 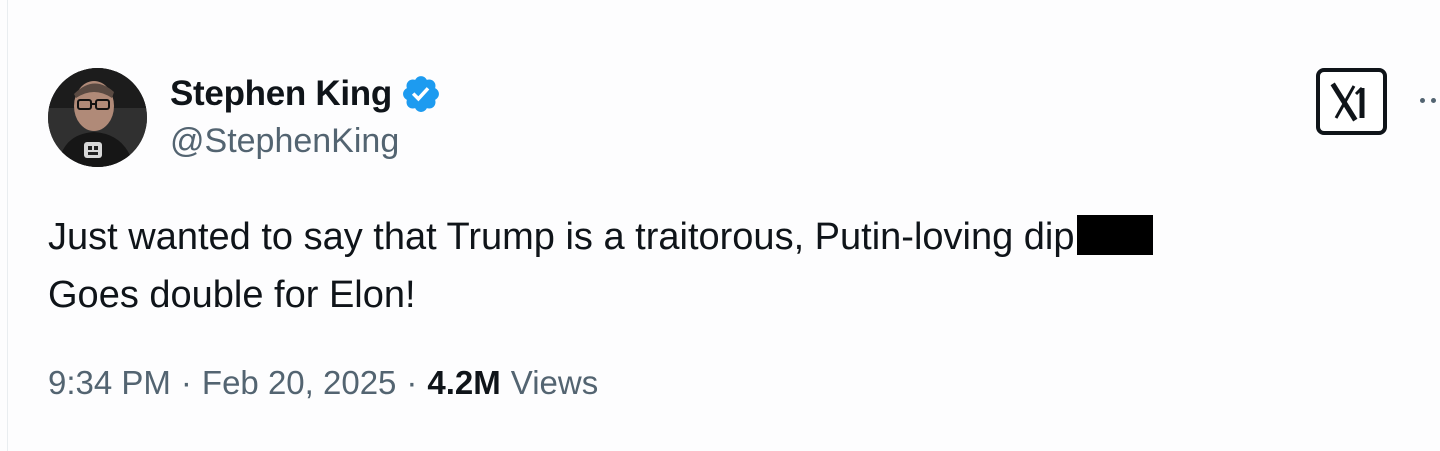 What do you see at coordinates (232, 295) in the screenshot?
I see `tweet-text-line-2: Goes double for Elon!` at bounding box center [232, 295].